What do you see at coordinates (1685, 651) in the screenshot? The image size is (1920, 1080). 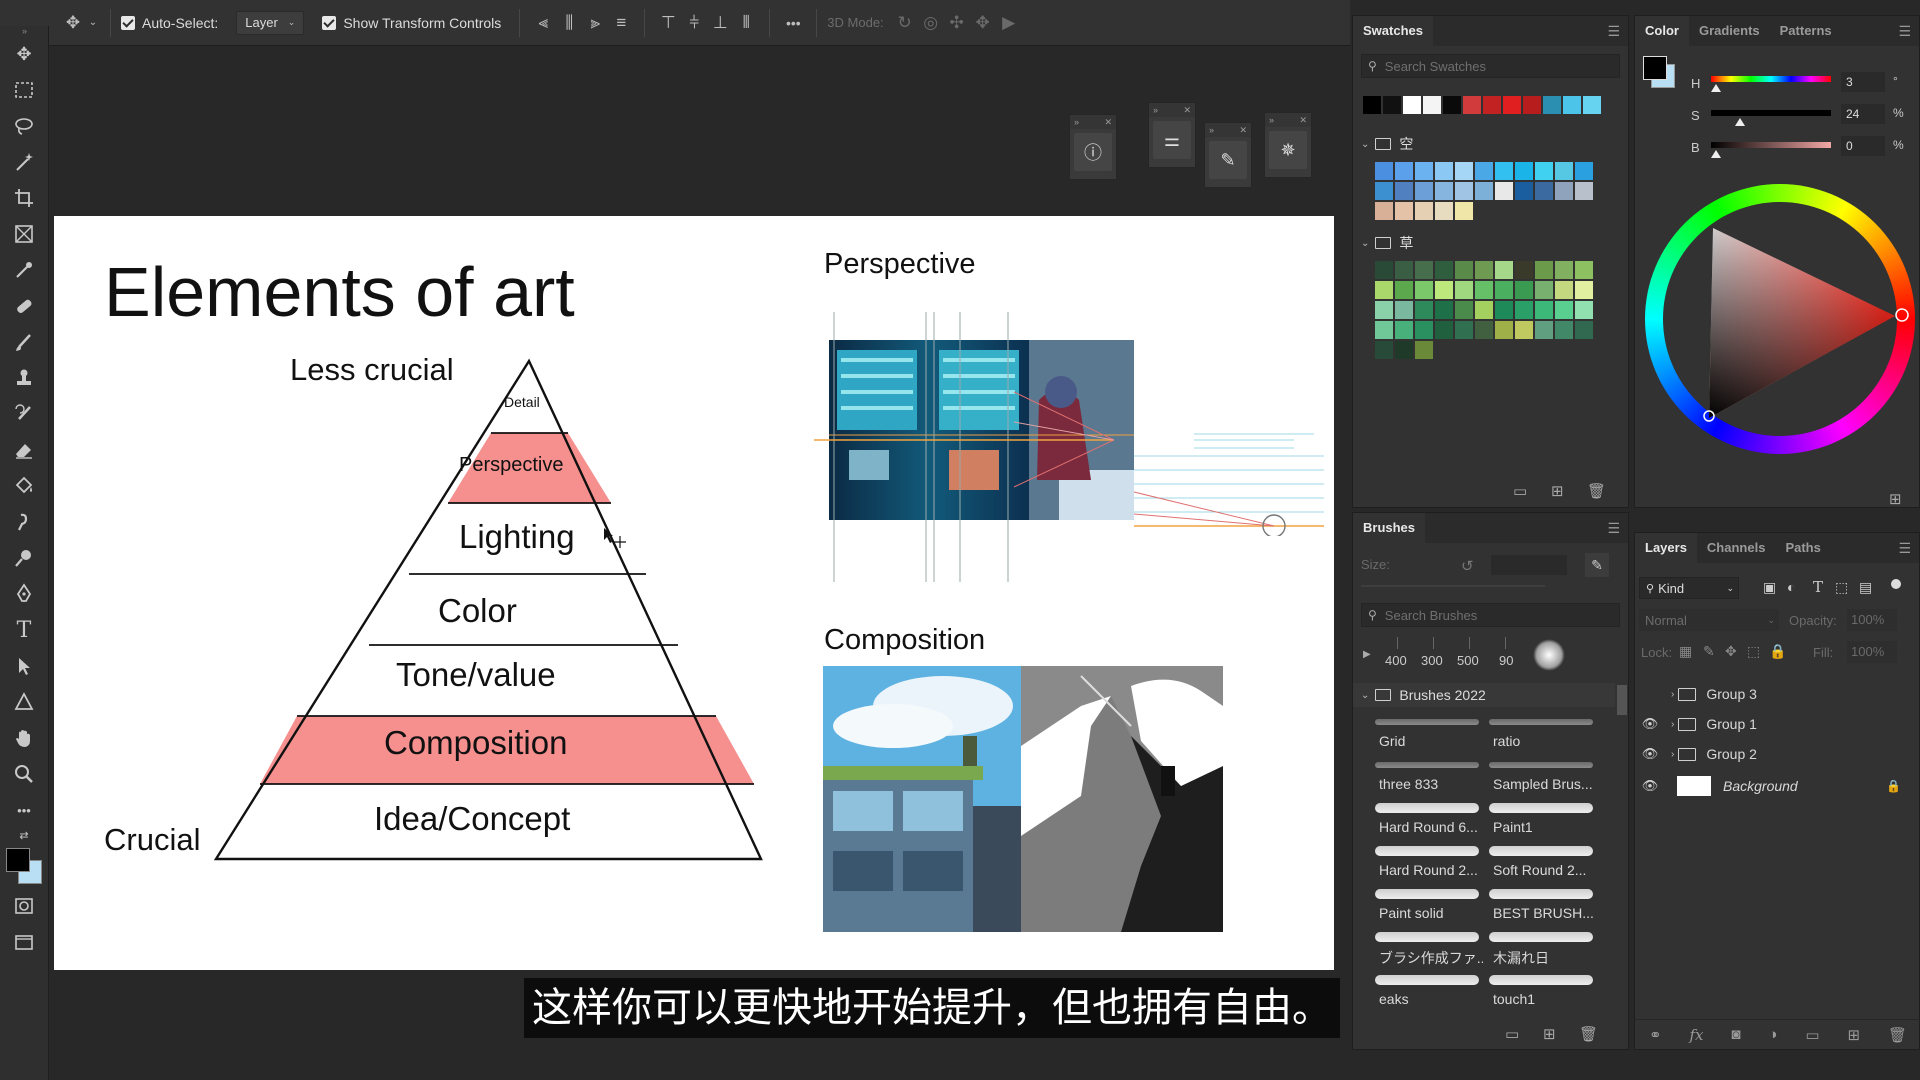 I see `lock-transparent-icon: ▦` at bounding box center [1685, 651].